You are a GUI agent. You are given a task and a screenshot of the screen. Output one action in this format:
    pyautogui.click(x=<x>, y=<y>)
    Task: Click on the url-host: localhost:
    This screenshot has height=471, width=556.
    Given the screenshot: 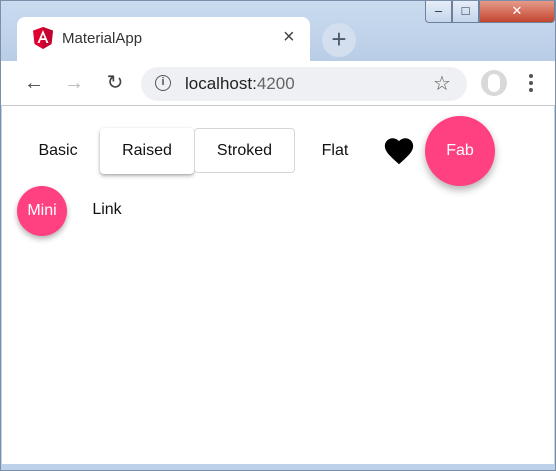 What is the action you would take?
    pyautogui.click(x=221, y=83)
    